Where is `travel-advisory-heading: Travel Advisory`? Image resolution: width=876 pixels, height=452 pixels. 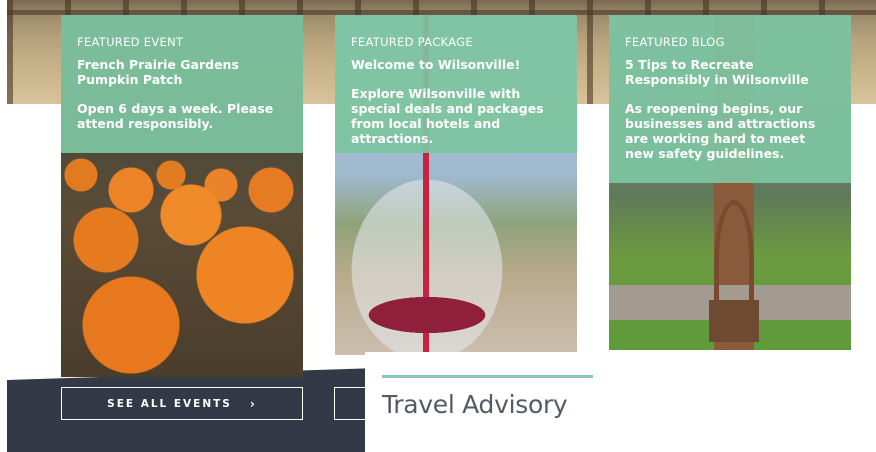 travel-advisory-heading: Travel Advisory is located at coordinates (475, 404).